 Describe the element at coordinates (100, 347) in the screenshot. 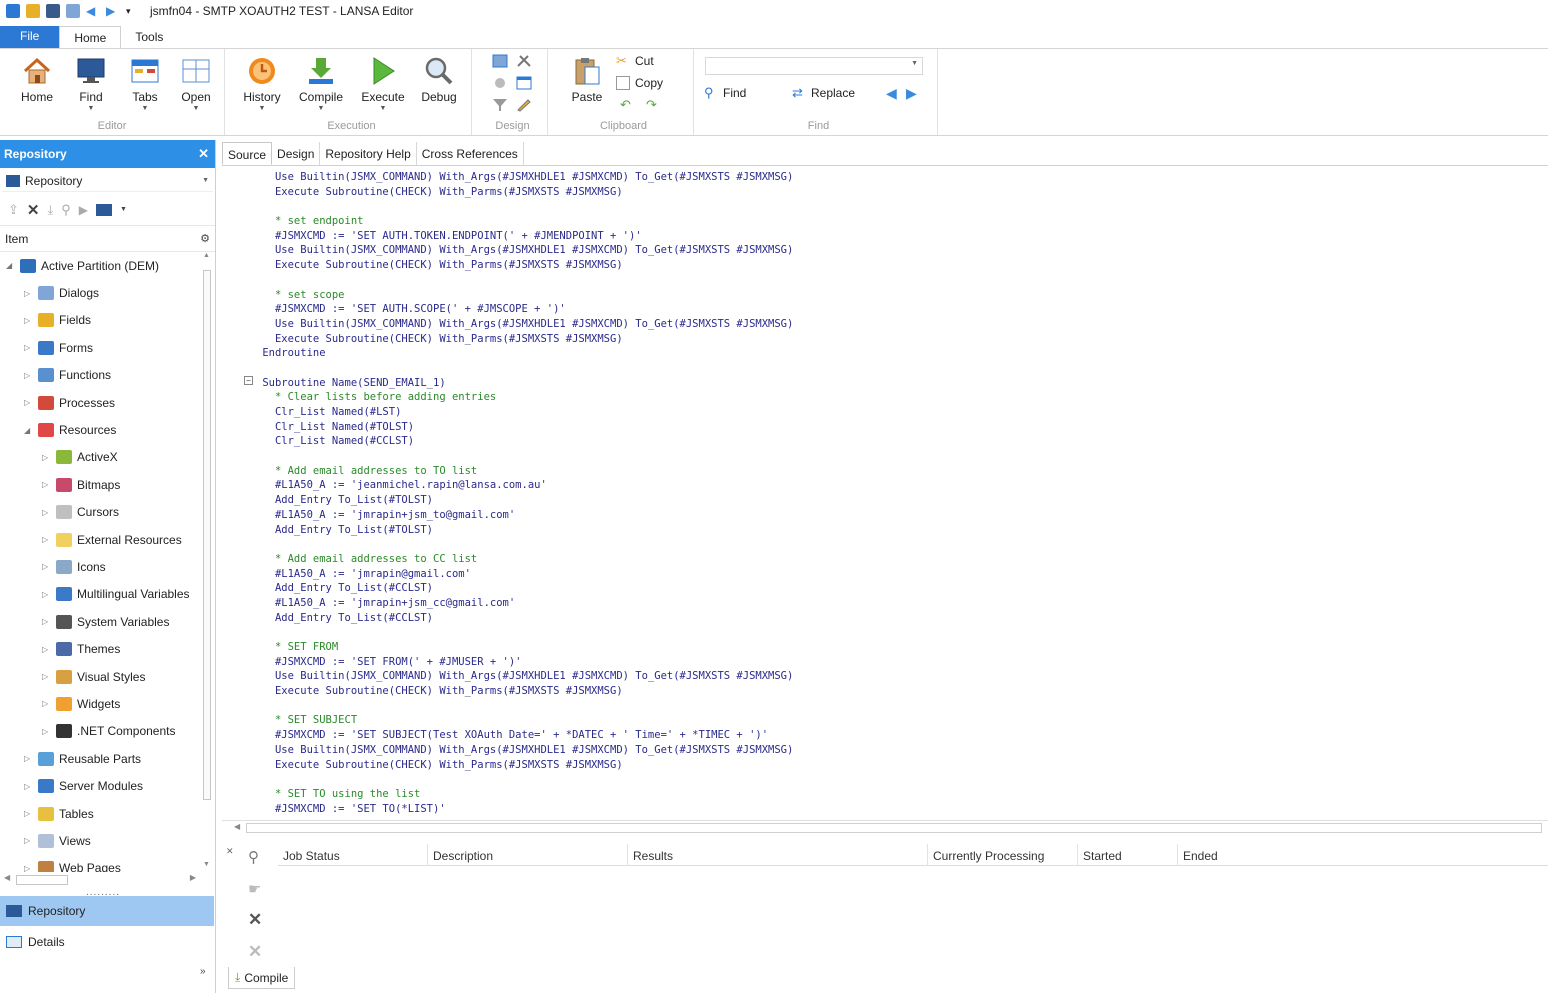

I see `tree-node: ▷ Forms` at that location.